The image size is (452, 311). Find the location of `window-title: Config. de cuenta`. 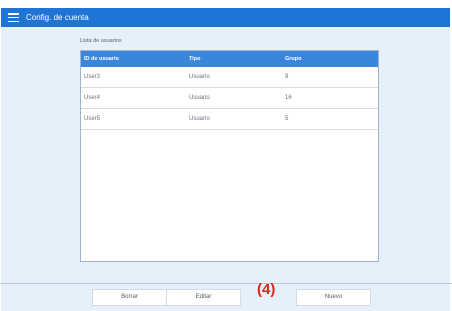

window-title: Config. de cuenta is located at coordinates (57, 17).